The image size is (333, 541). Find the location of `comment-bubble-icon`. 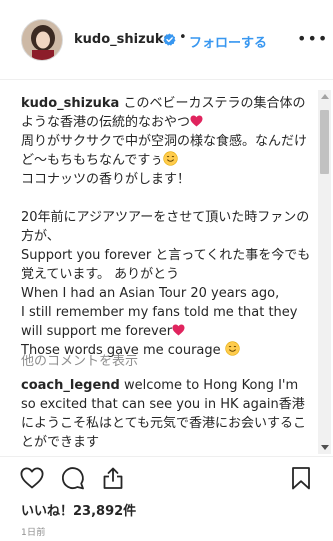

comment-bubble-icon is located at coordinates (73, 478).